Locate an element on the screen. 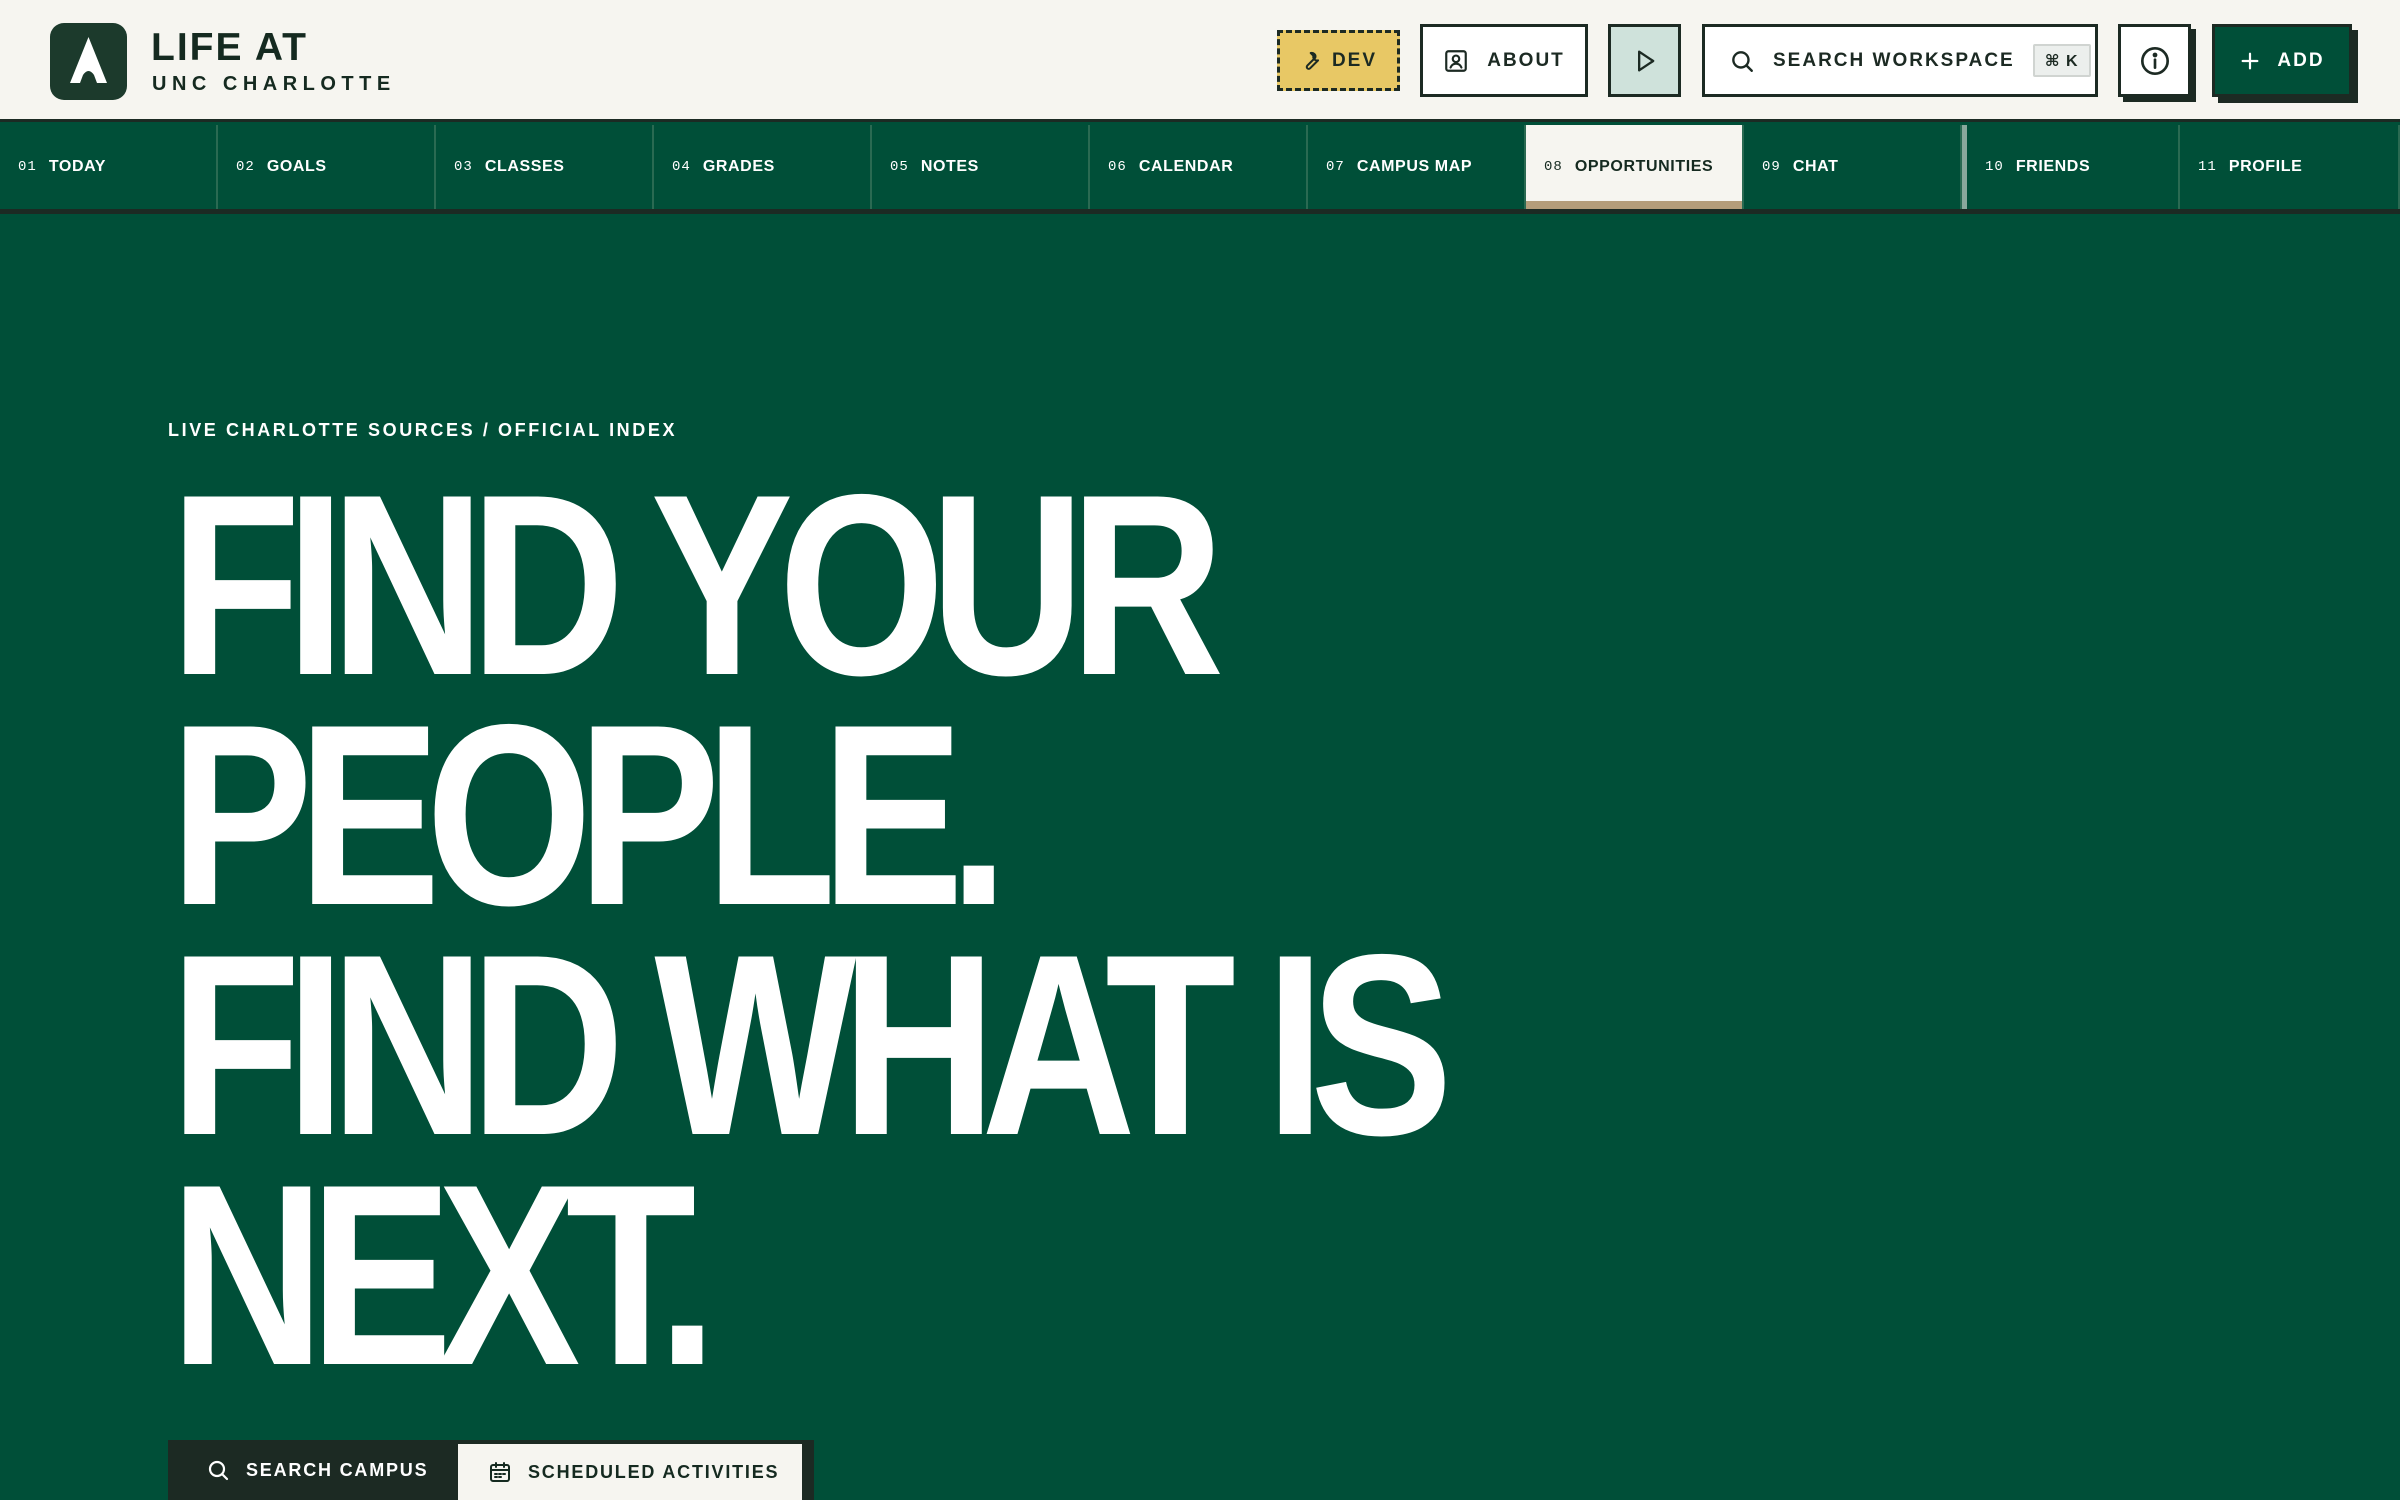 The image size is (2400, 1500). tab-label: GRADES is located at coordinates (738, 166).